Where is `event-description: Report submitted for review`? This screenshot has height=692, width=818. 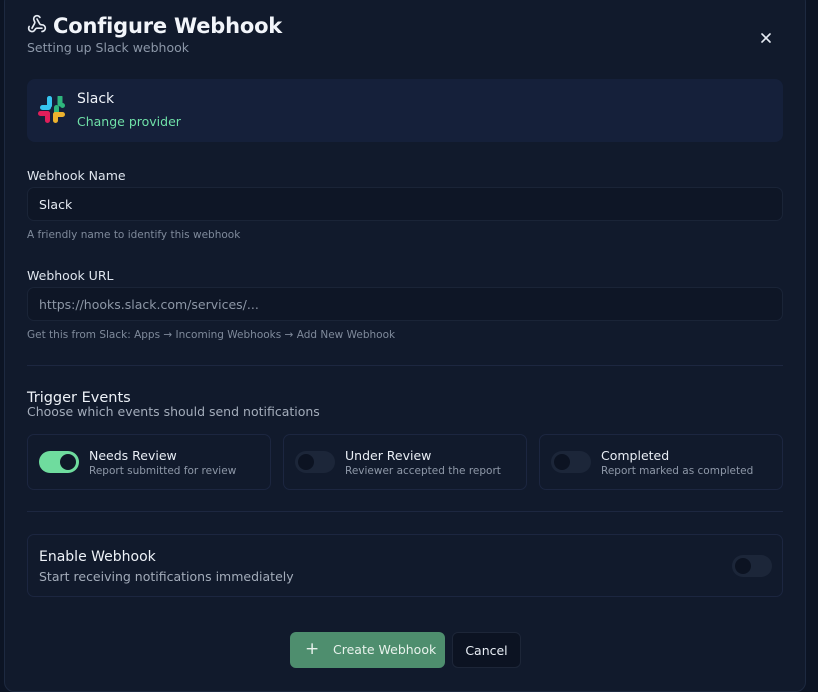
event-description: Report submitted for review is located at coordinates (163, 471).